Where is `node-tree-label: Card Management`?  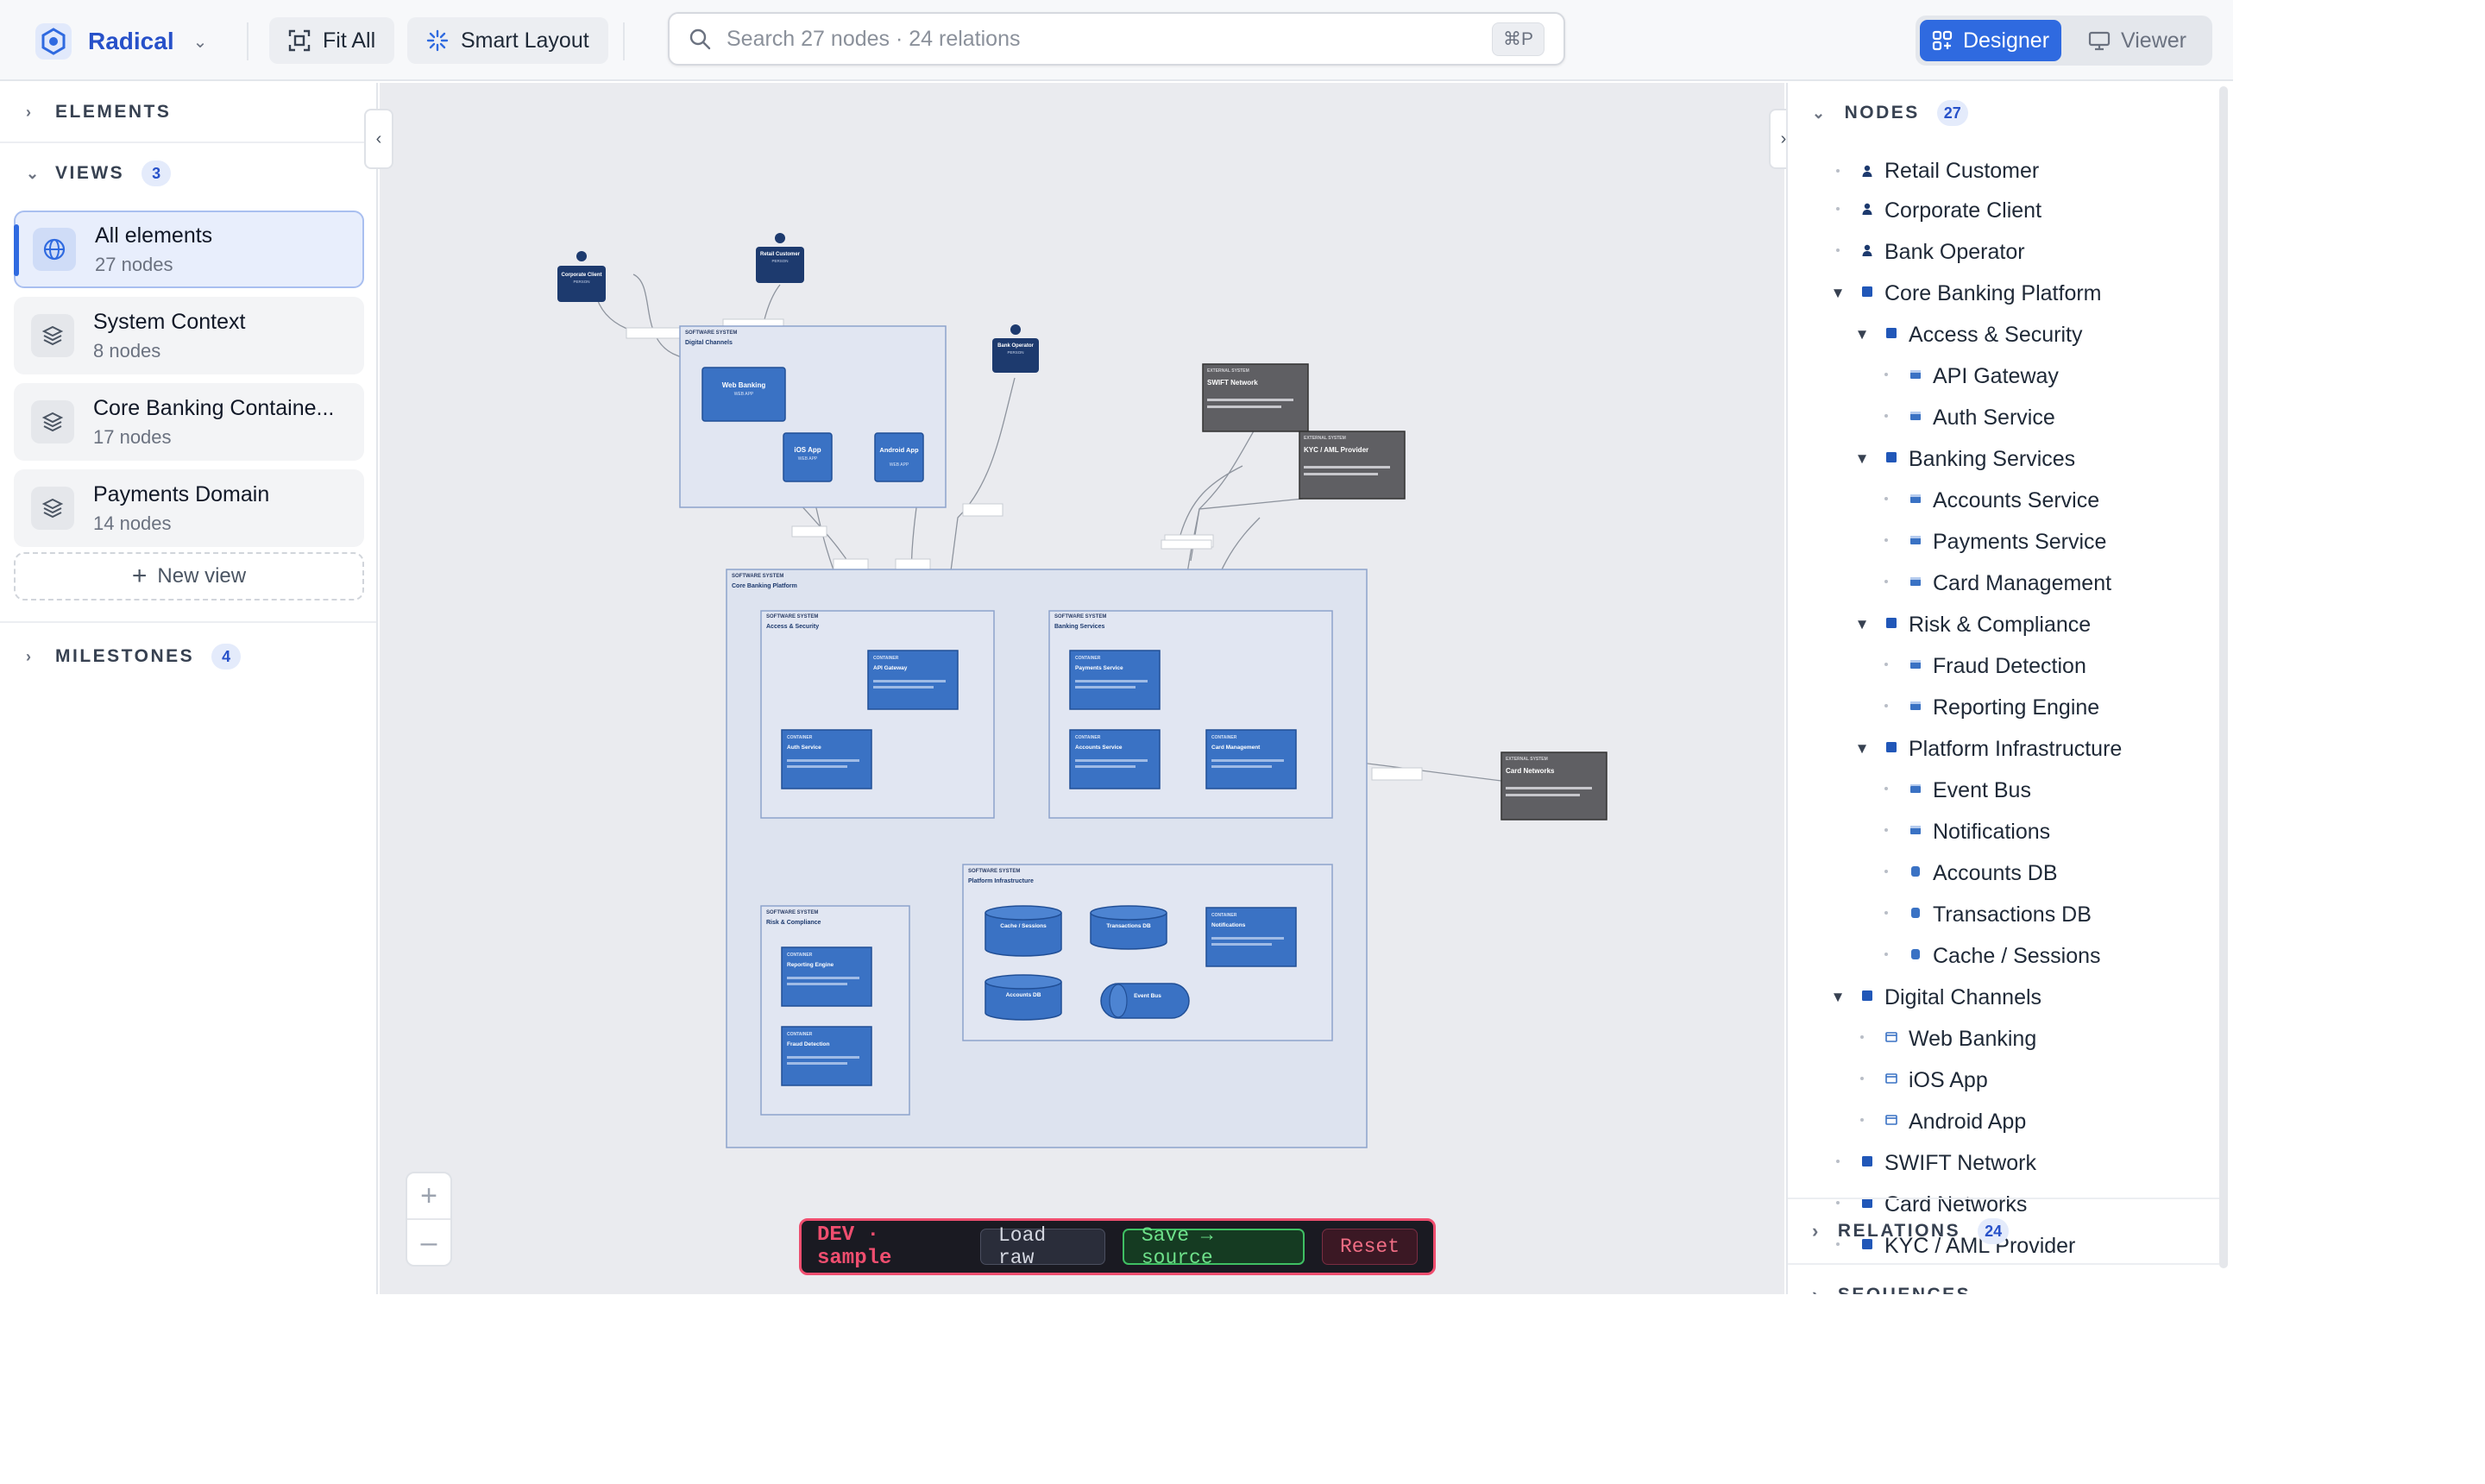
node-tree-label: Card Management is located at coordinates (2023, 582).